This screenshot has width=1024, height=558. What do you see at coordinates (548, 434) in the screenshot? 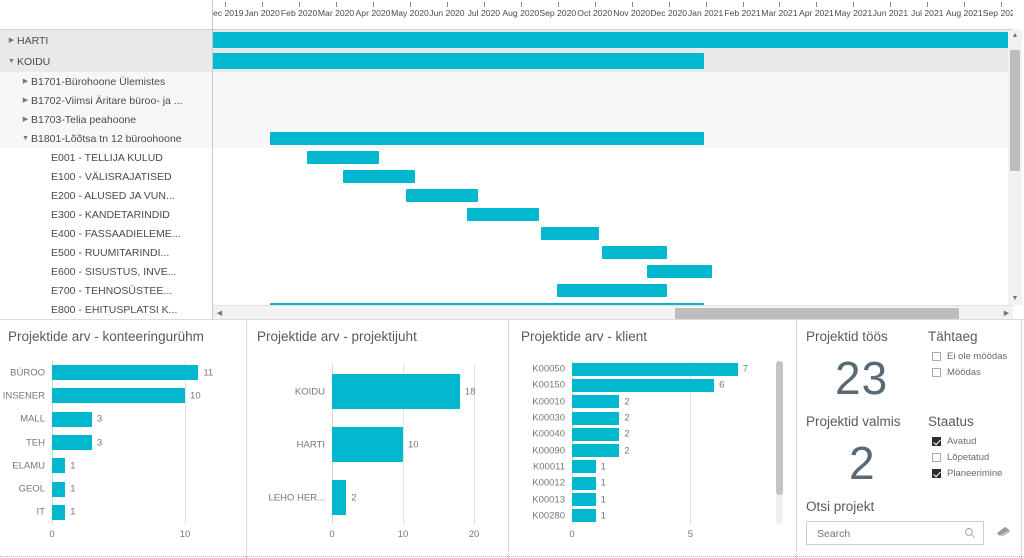
I see `chart-category-label: K00040` at bounding box center [548, 434].